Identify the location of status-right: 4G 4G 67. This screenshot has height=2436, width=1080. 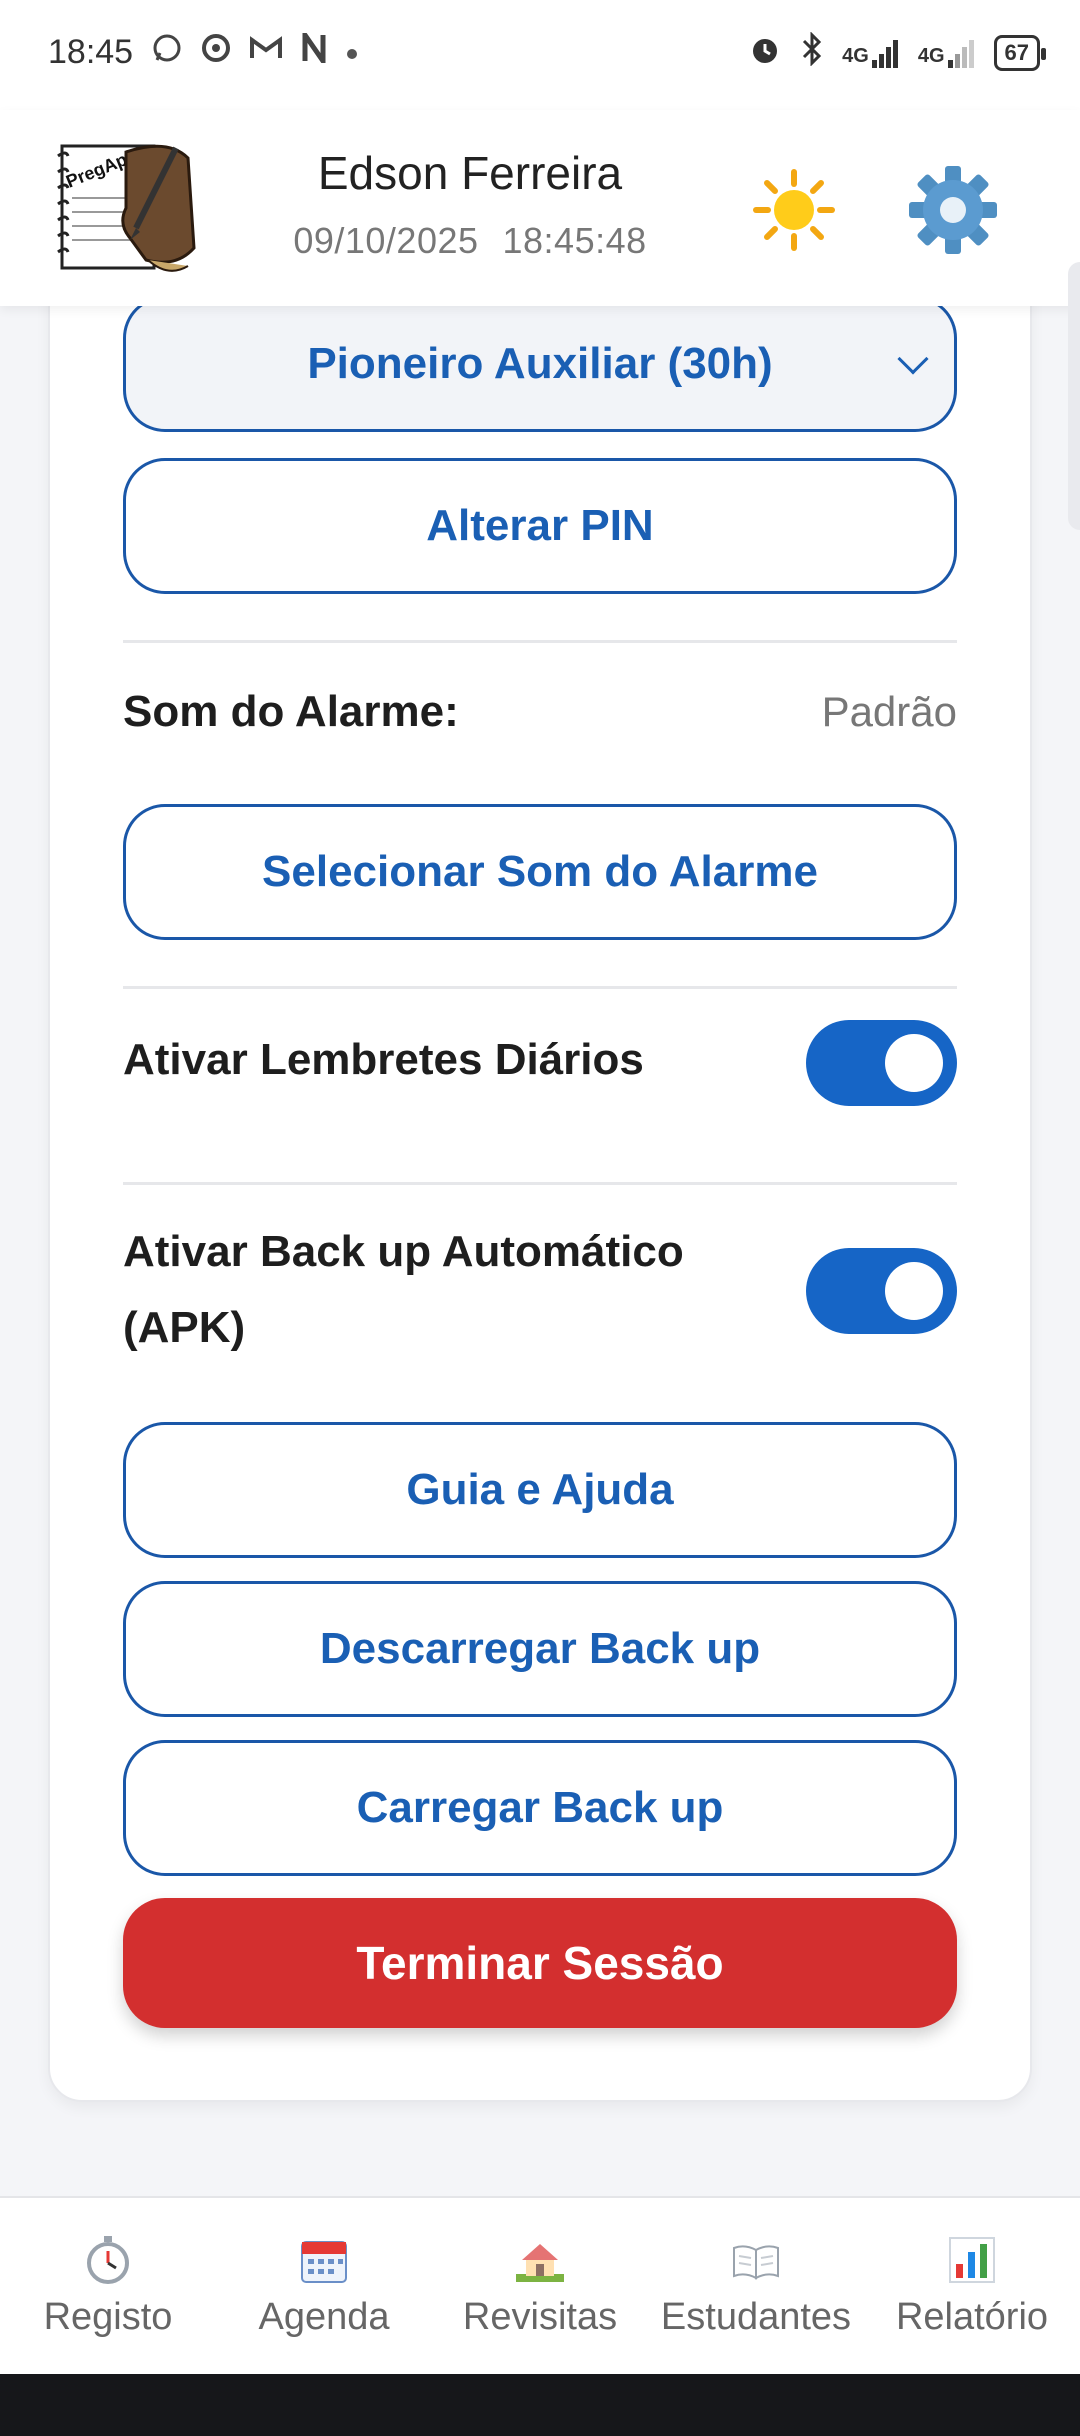
(897, 52).